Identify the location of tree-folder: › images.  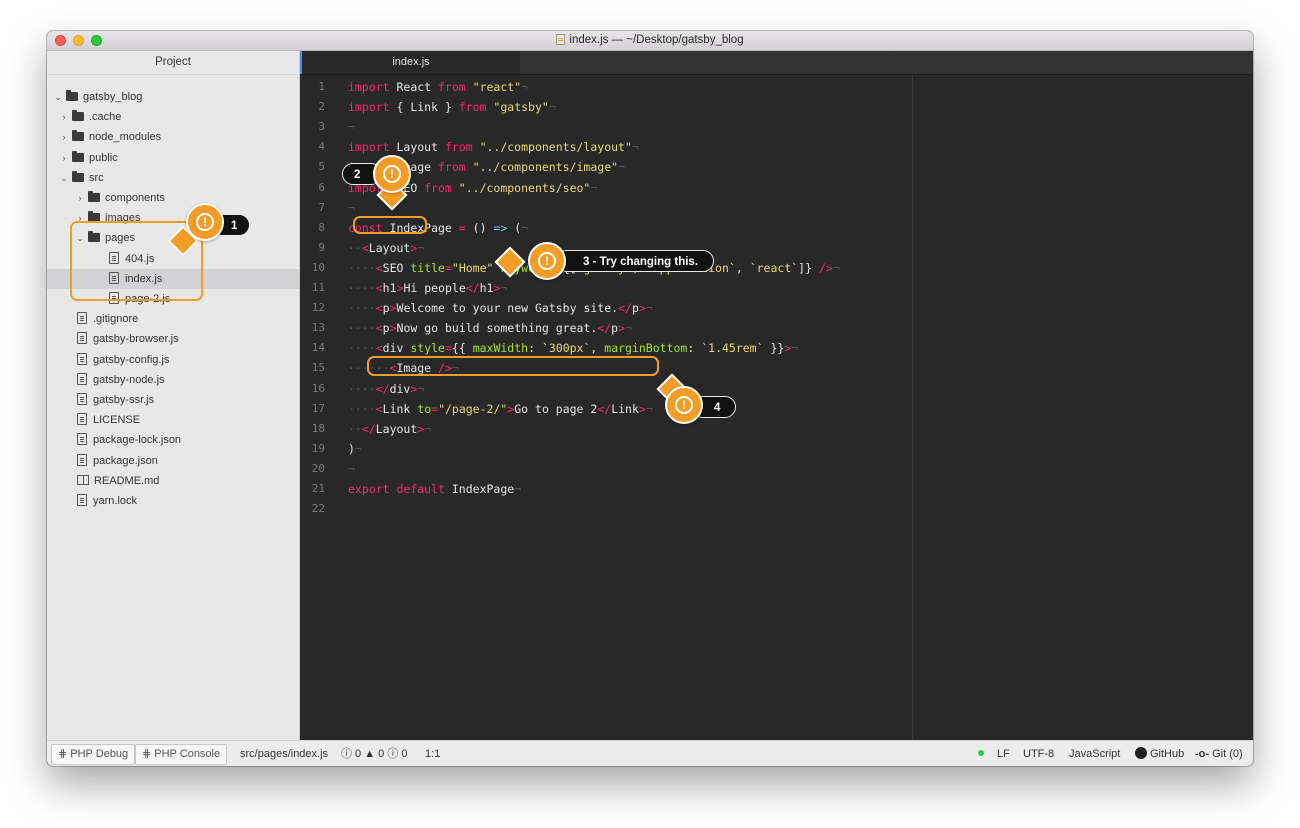
(173, 218).